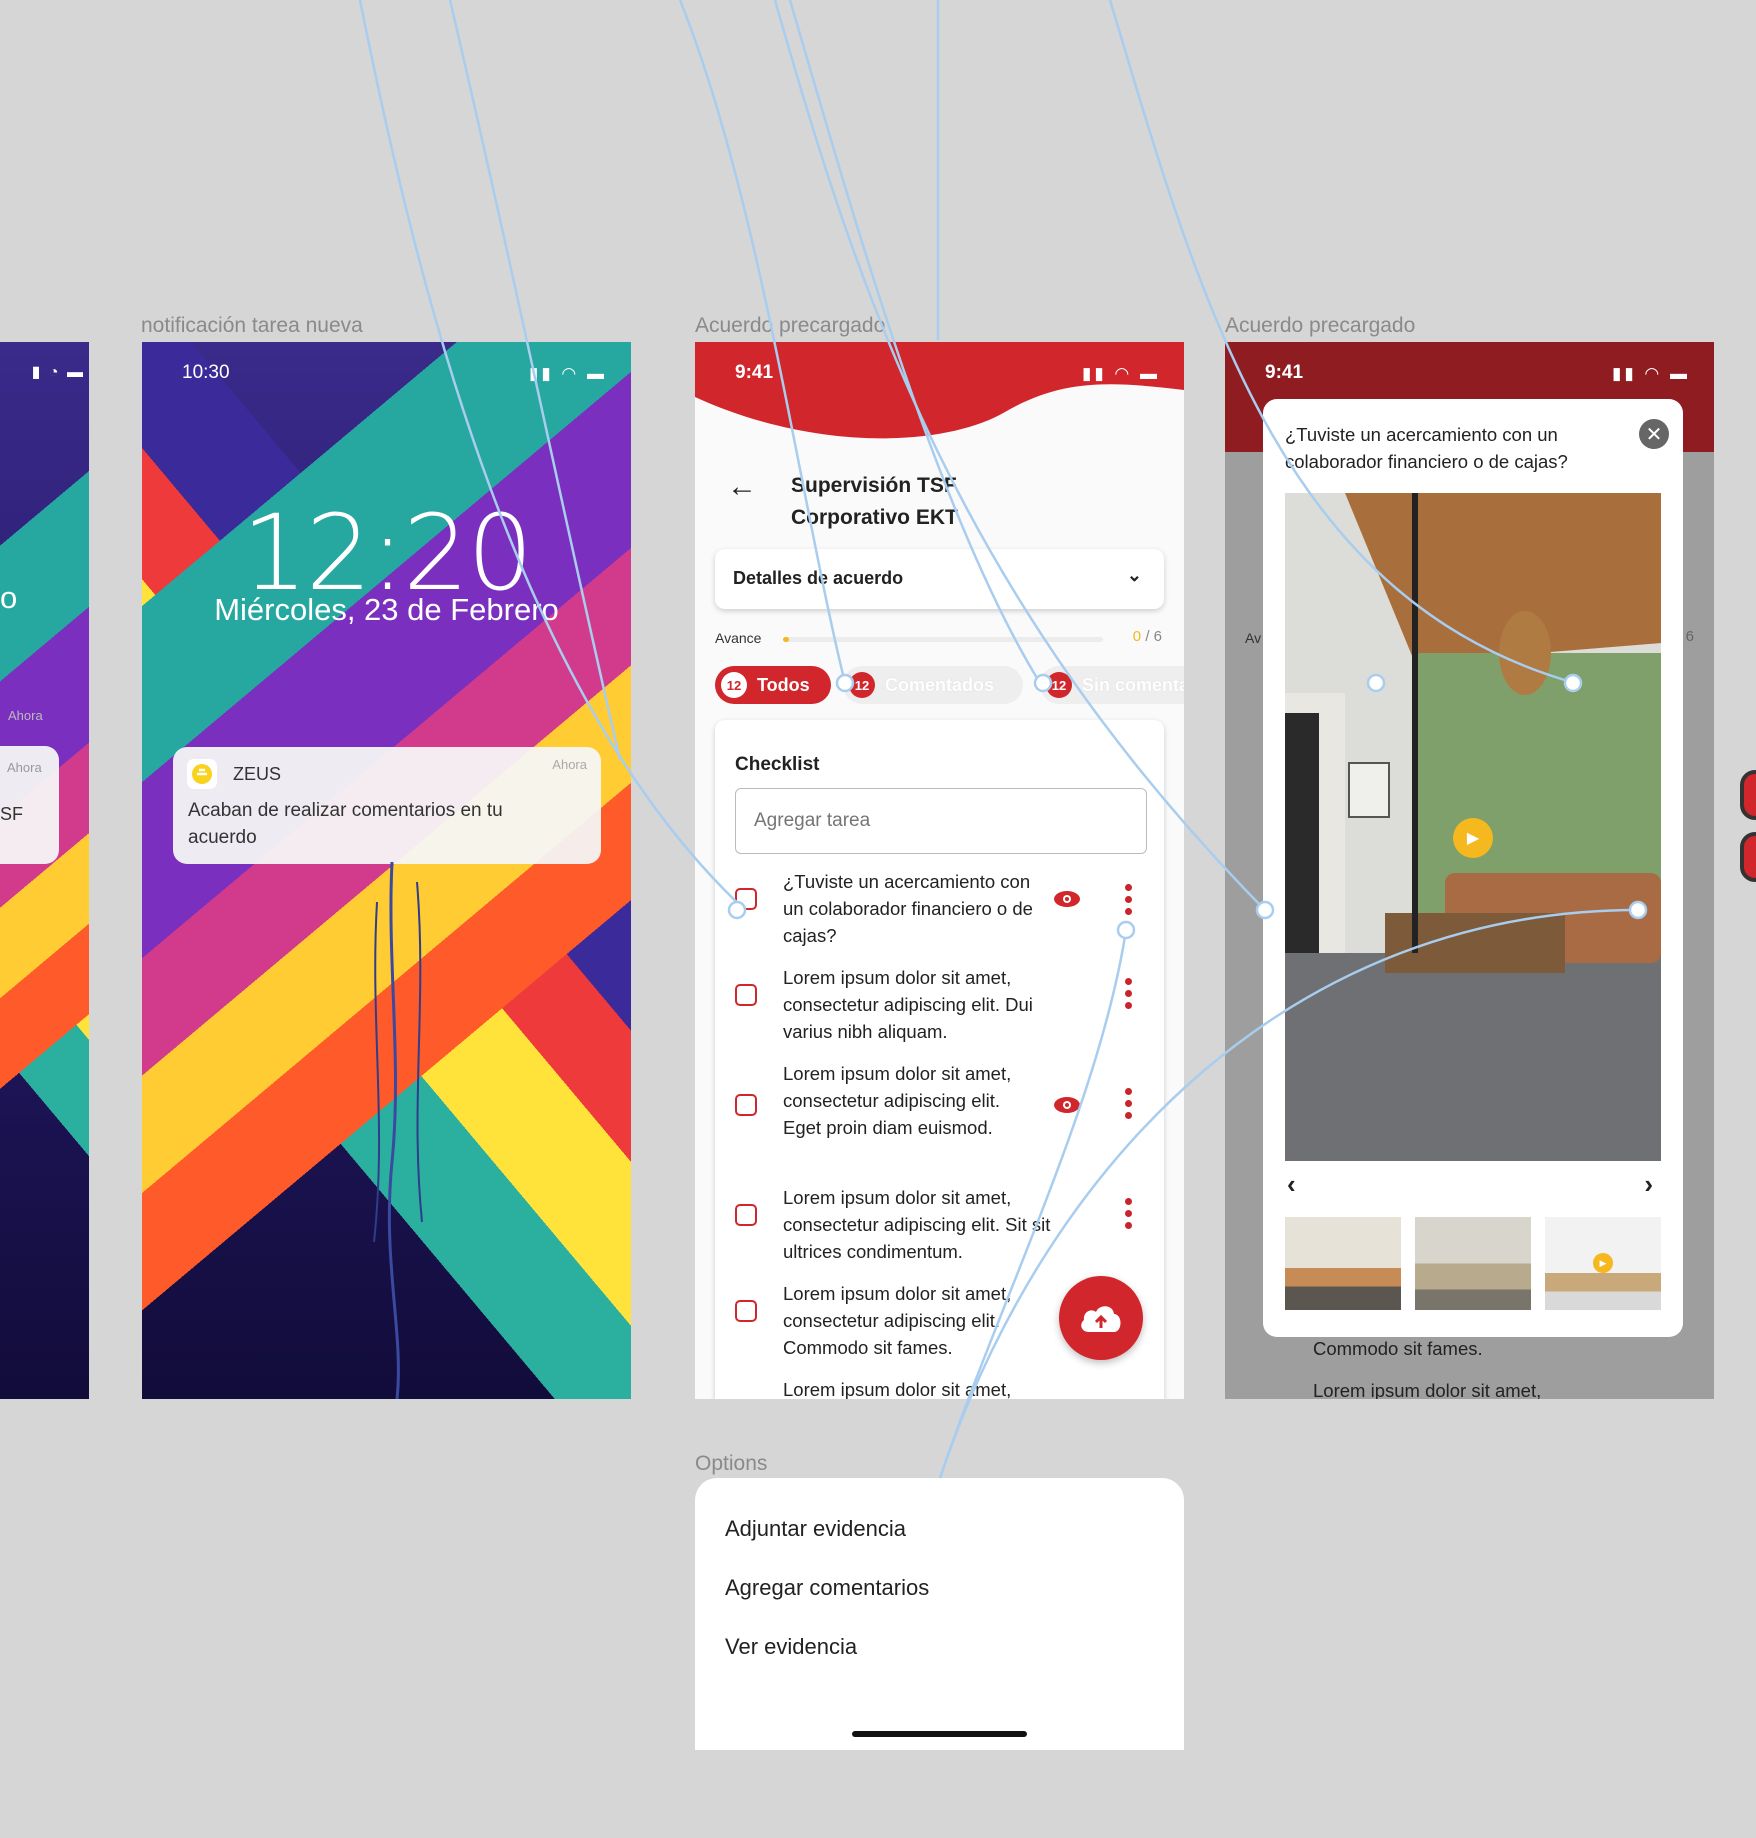  Describe the element at coordinates (1398, 1348) in the screenshot. I see `behind-item-text: Commodo sit fames.` at that location.